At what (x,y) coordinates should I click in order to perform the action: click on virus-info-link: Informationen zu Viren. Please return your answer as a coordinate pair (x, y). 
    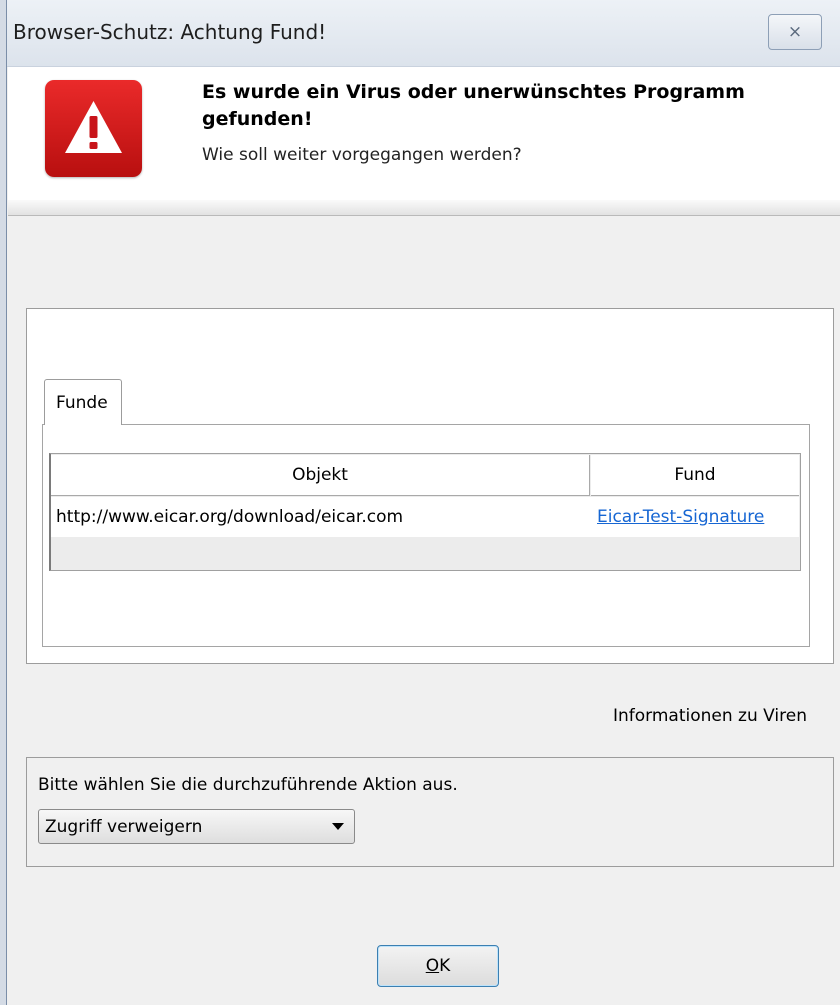
    Looking at the image, I should click on (710, 716).